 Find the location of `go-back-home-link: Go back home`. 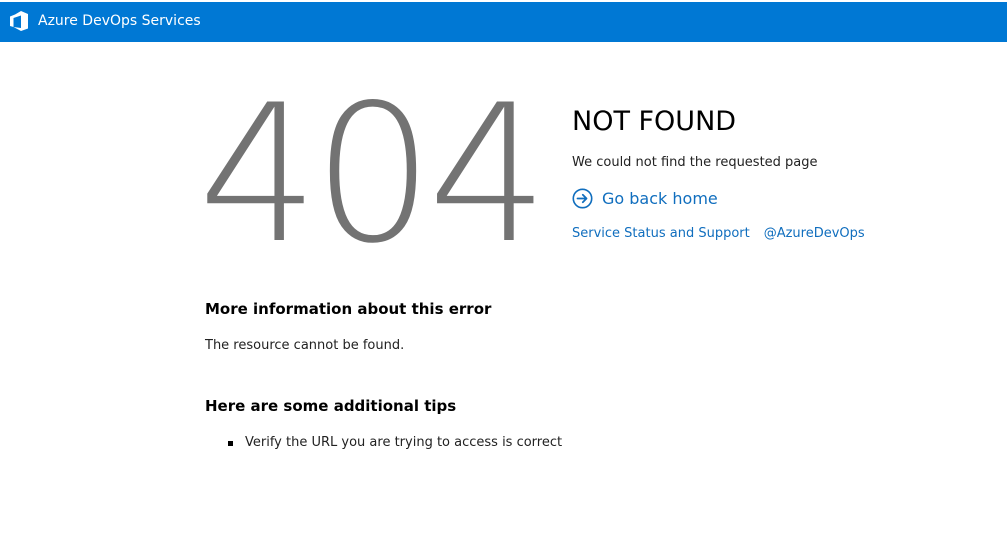

go-back-home-link: Go back home is located at coordinates (645, 198).